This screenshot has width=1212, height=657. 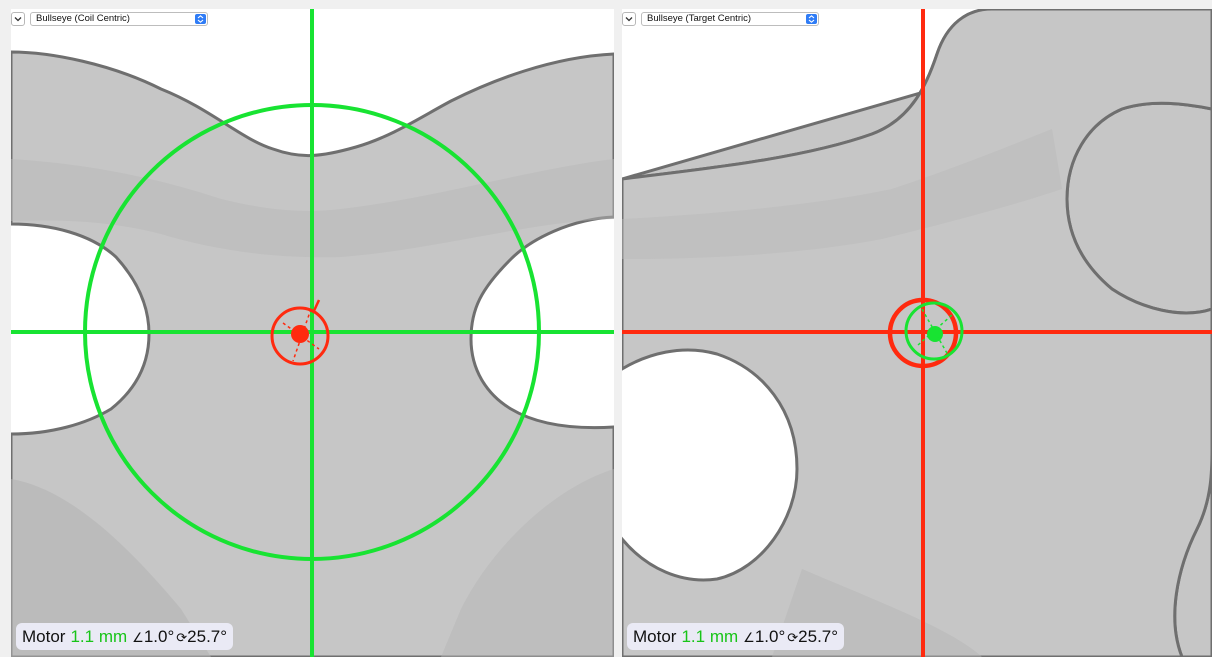 What do you see at coordinates (699, 18) in the screenshot?
I see `view-mode-value: Bullseye (Target Centric)` at bounding box center [699, 18].